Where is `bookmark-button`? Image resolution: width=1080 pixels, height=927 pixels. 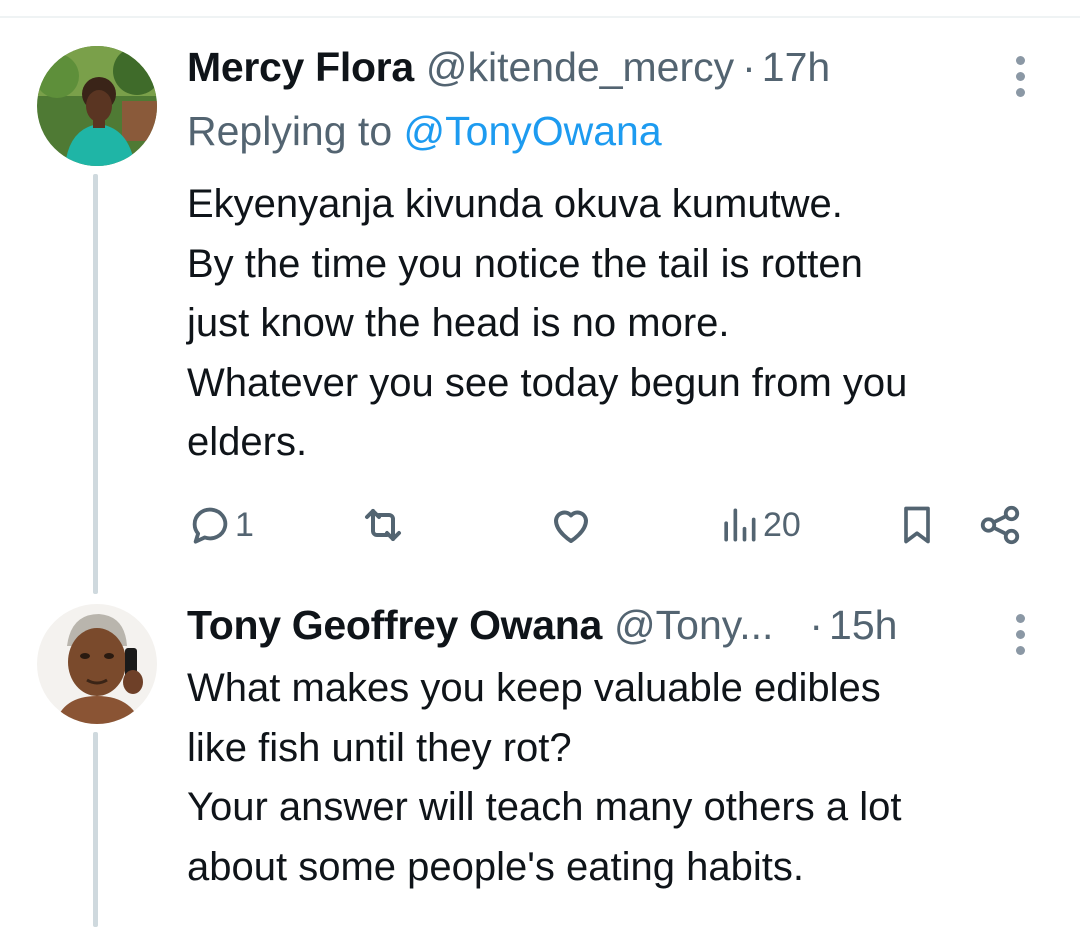
bookmark-button is located at coordinates (917, 525).